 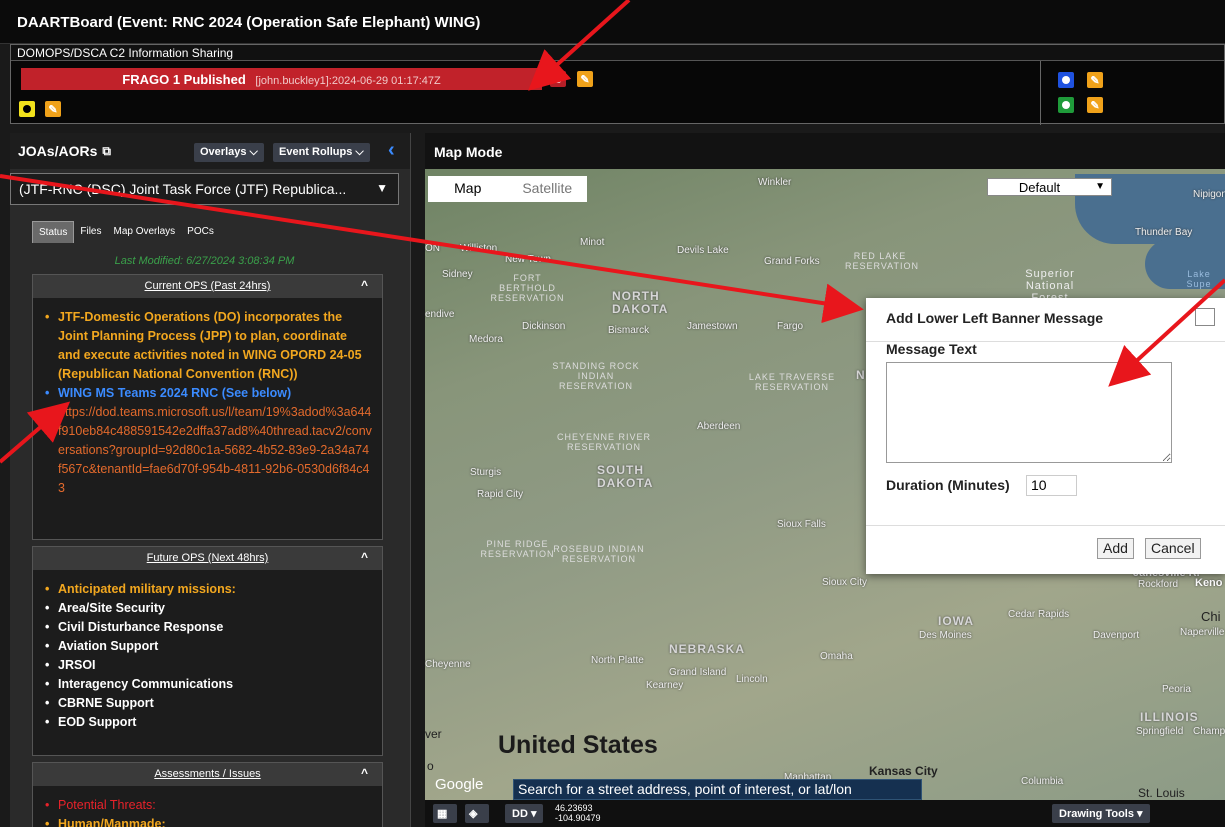 I want to click on tab-files: Files, so click(x=90, y=232).